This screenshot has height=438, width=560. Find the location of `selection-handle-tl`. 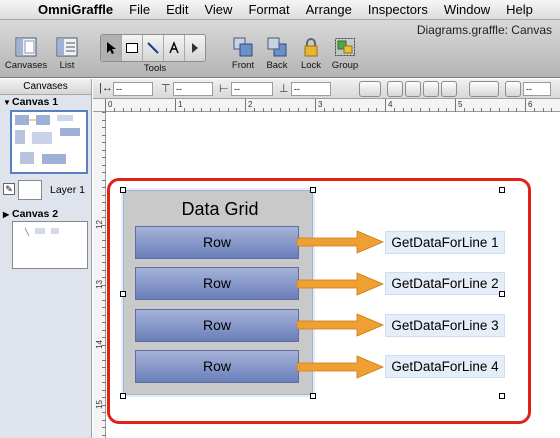

selection-handle-tl is located at coordinates (123, 190).